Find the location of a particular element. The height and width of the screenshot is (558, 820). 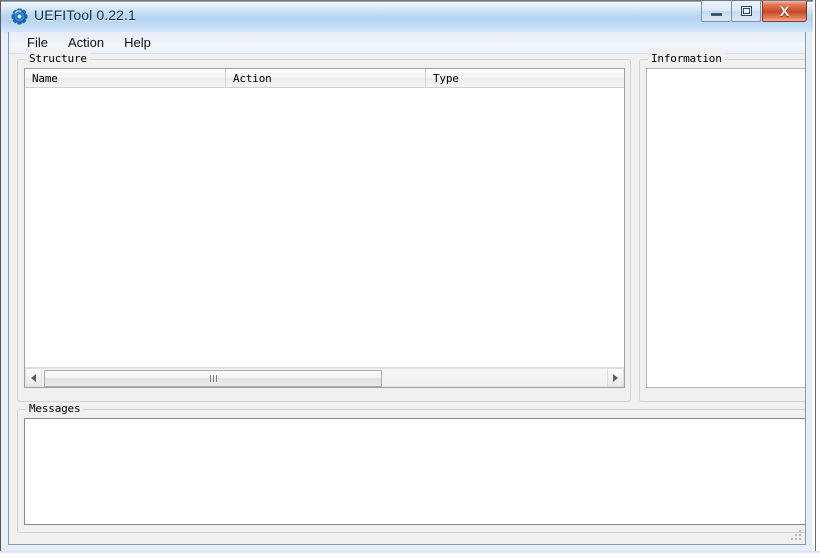

scroll-left-arrow-icon is located at coordinates (33, 377).